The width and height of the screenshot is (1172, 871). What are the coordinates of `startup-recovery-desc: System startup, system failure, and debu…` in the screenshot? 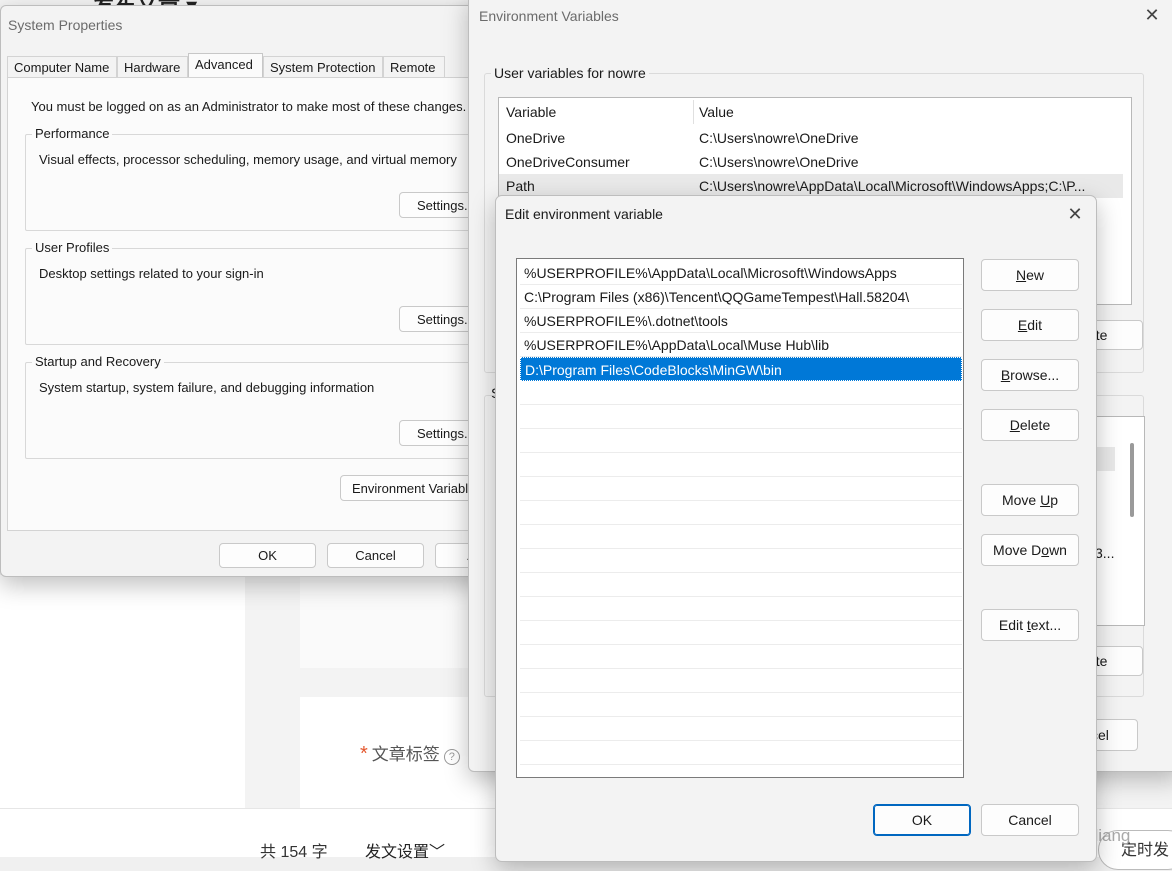 It's located at (207, 387).